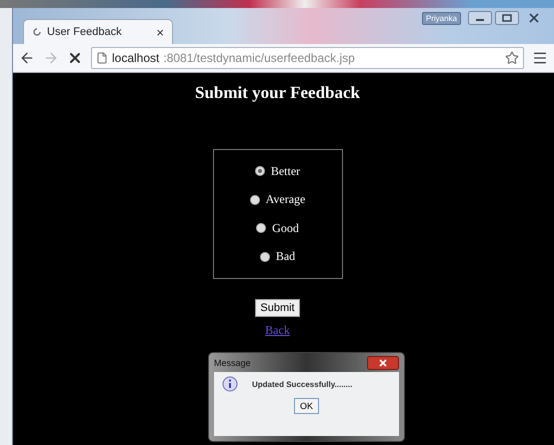 Image resolution: width=554 pixels, height=445 pixels. Describe the element at coordinates (507, 18) in the screenshot. I see `maximize-icon` at that location.